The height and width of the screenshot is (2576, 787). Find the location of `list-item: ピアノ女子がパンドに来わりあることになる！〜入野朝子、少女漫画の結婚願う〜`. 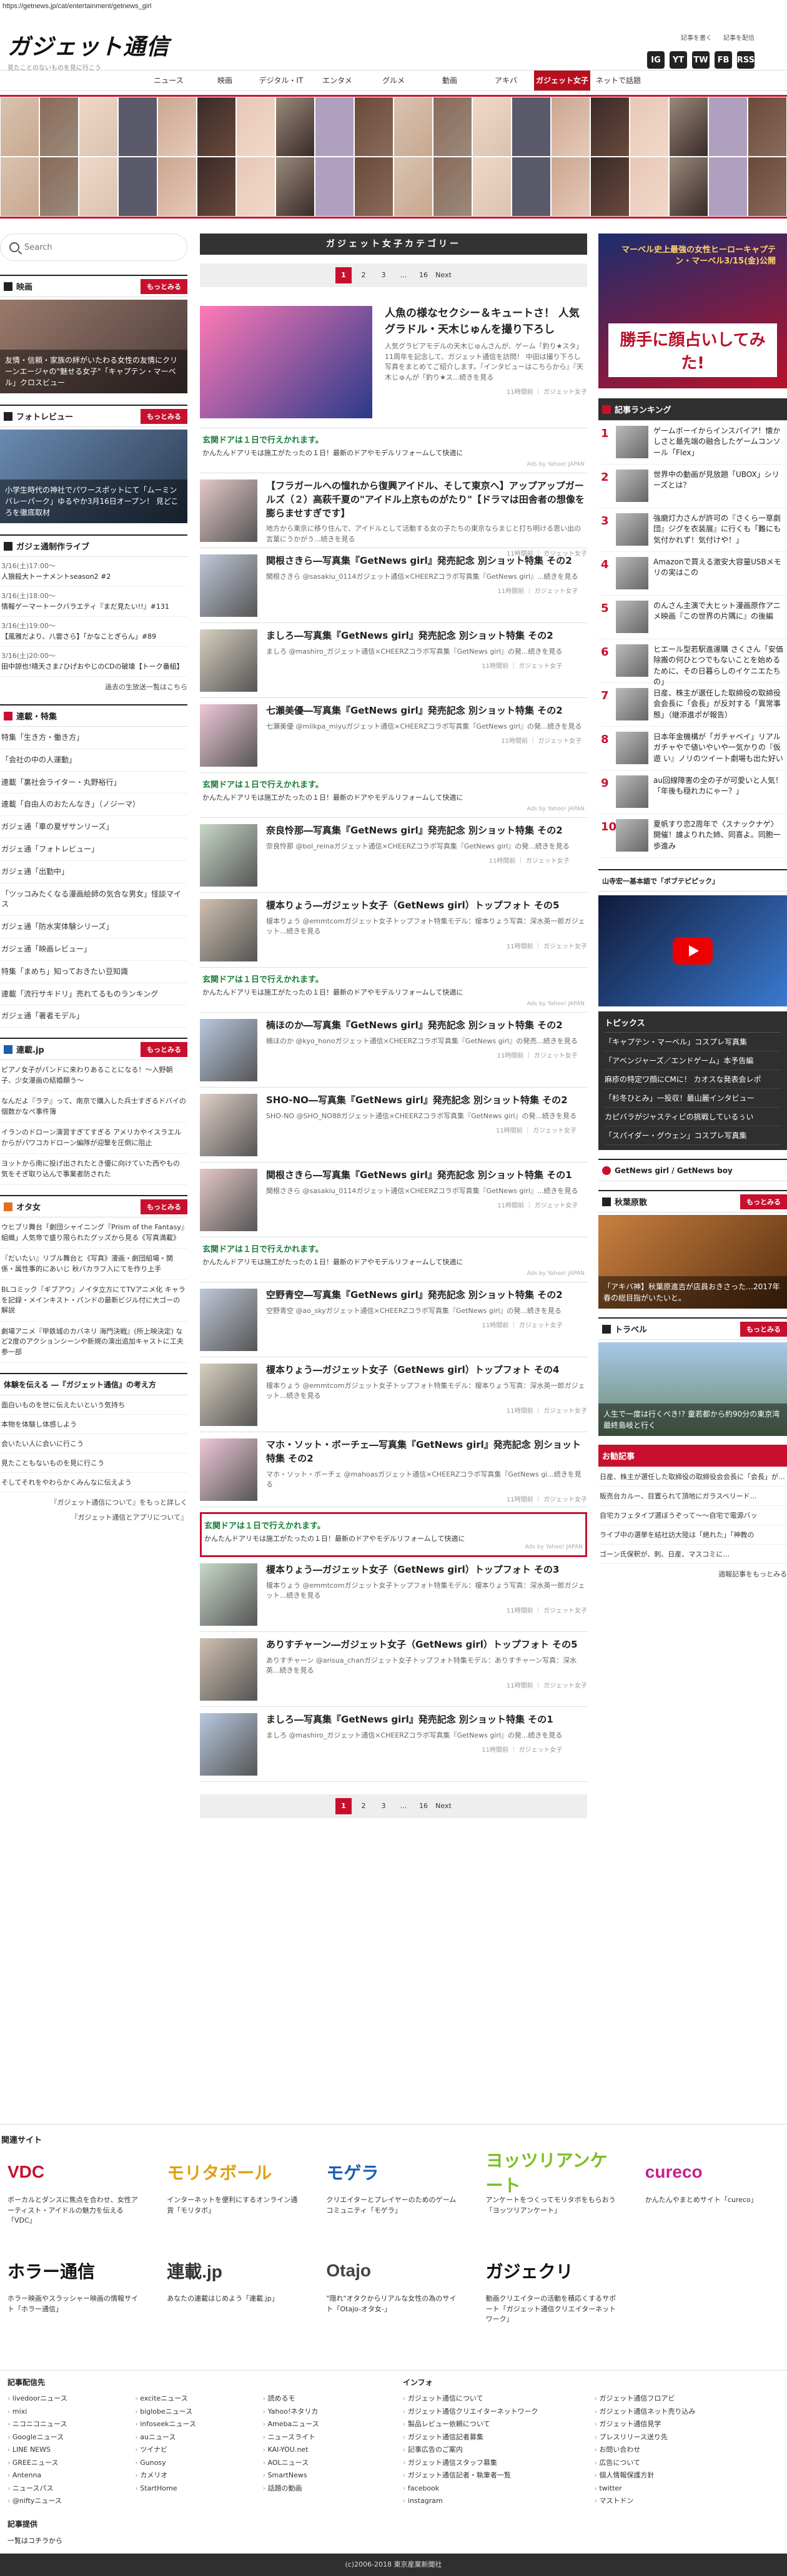

list-item: ピアノ女子がパンドに来わりあることになる！〜入野朝子、少女漫画の結婚願う〜 is located at coordinates (93, 1076).